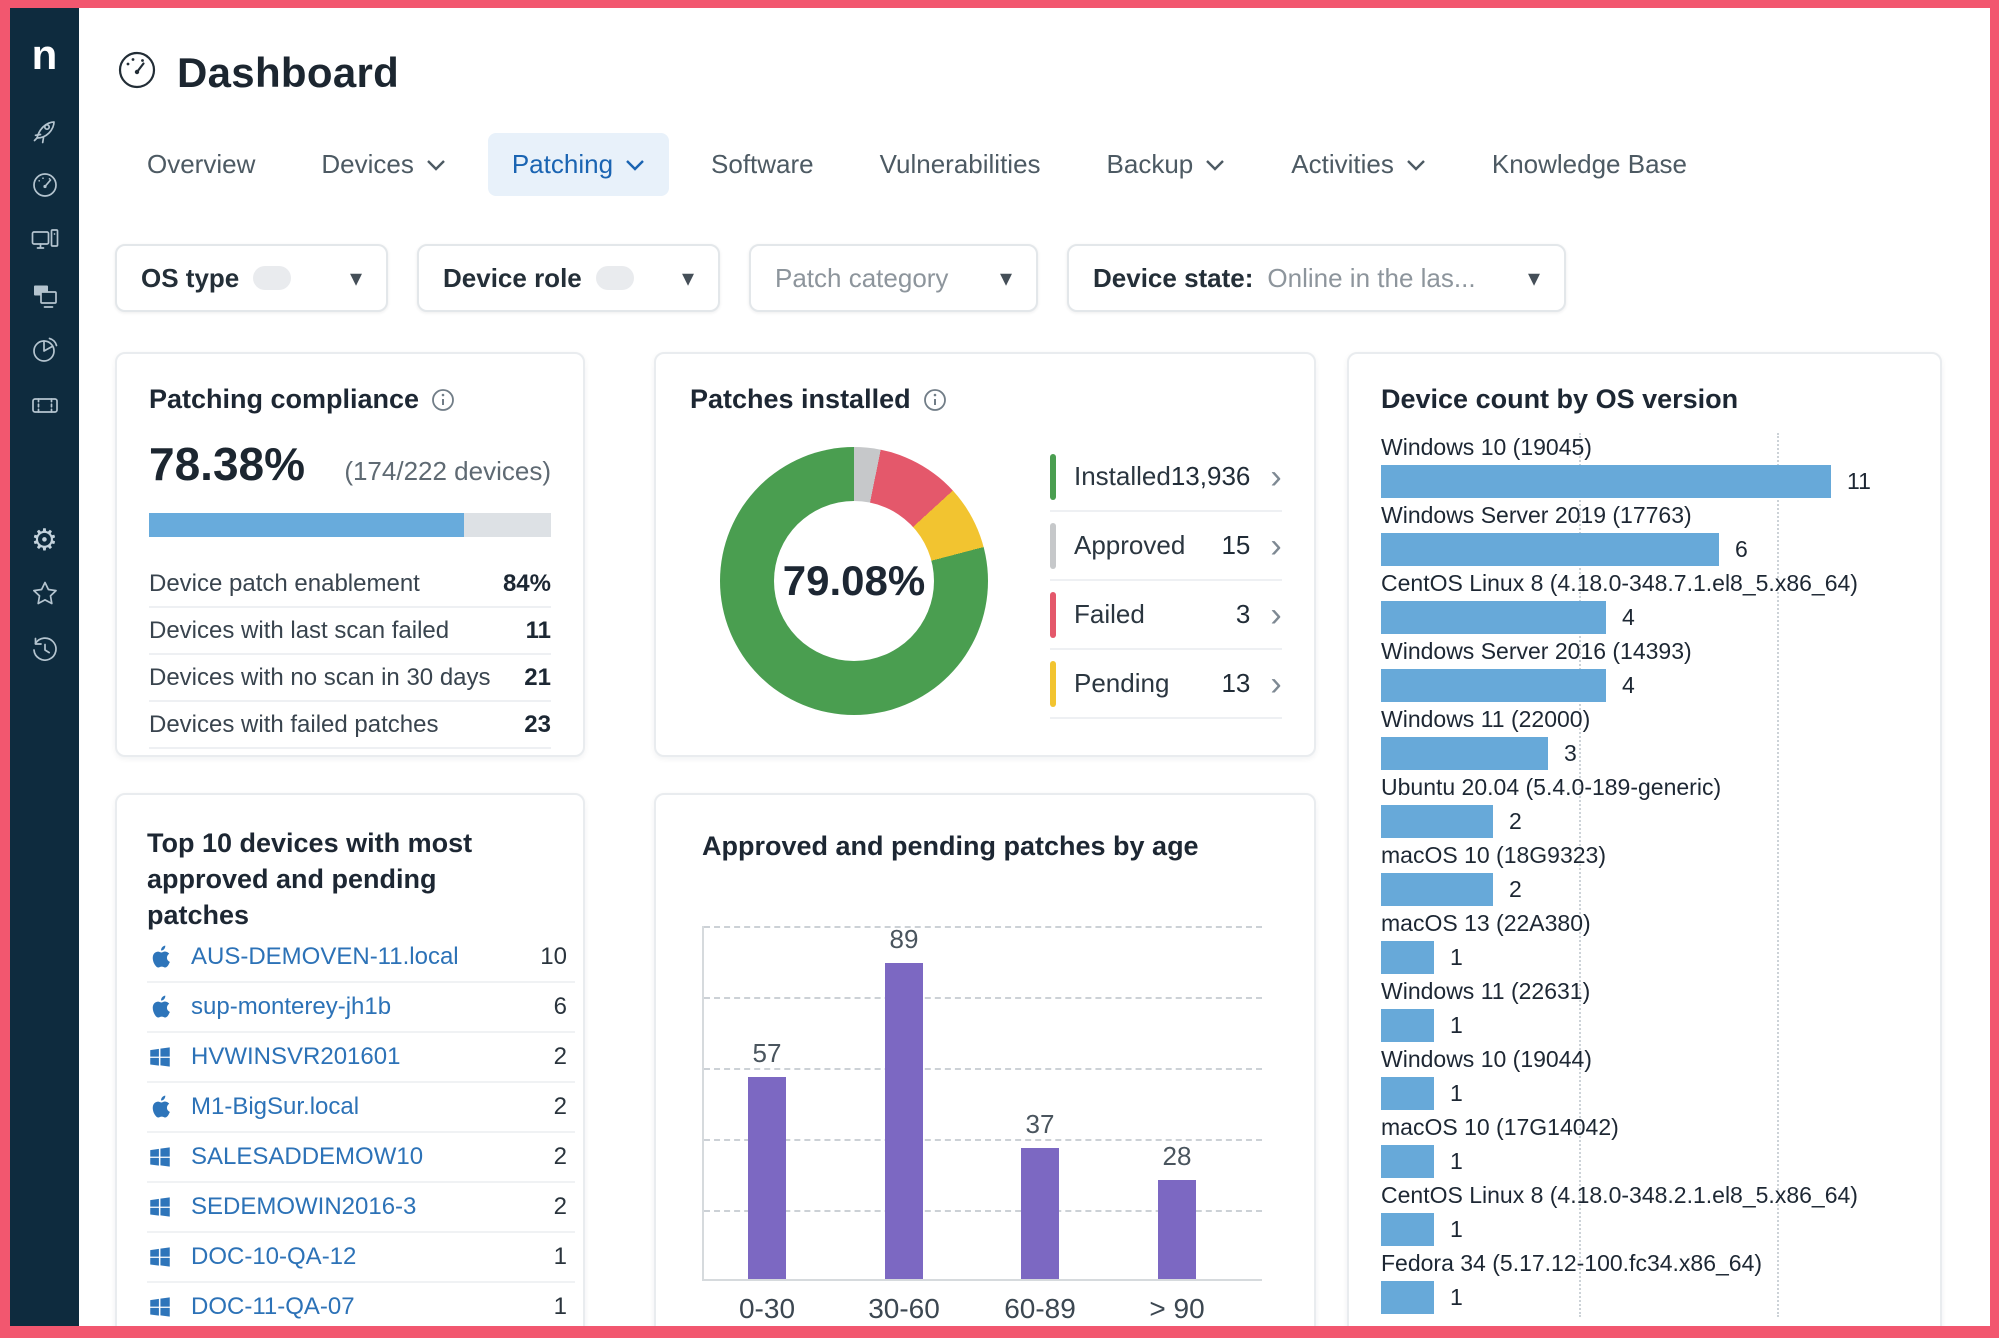  I want to click on tab-devices: Devices, so click(383, 164).